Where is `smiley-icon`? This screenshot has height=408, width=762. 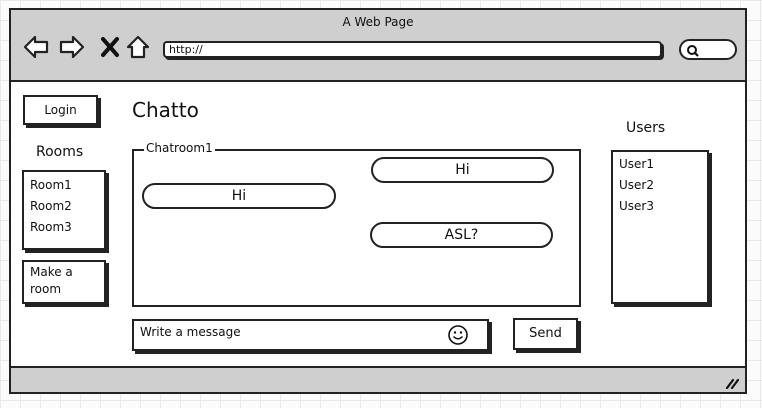 smiley-icon is located at coordinates (458, 335).